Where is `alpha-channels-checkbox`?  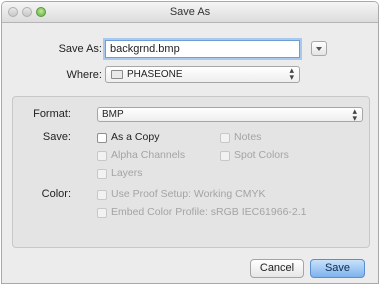
alpha-channels-checkbox is located at coordinates (102, 156).